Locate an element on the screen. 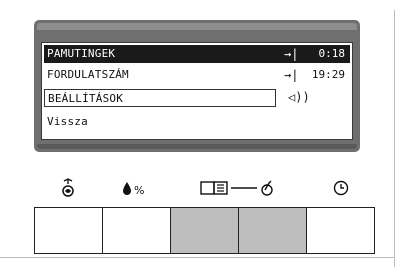 The height and width of the screenshot is (267, 403). time-value: 0:18 is located at coordinates (332, 53).